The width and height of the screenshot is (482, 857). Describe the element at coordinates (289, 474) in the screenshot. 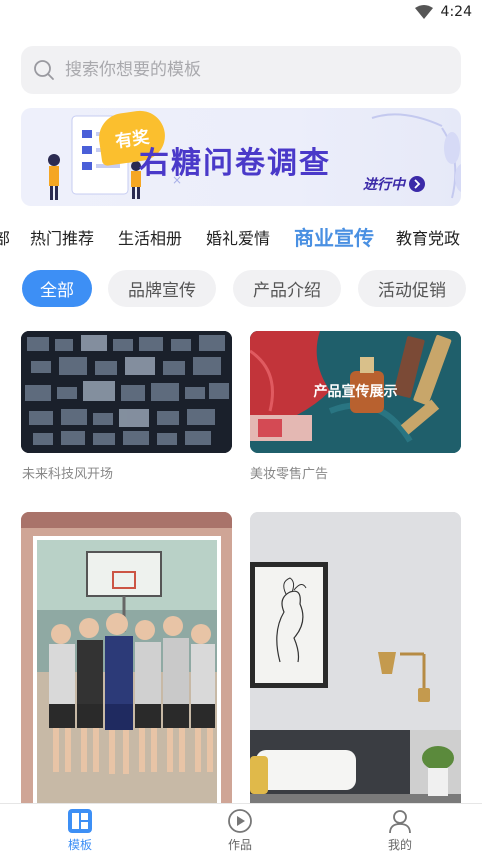

I see `template-label-cosmetics: 美妆零售广告` at that location.